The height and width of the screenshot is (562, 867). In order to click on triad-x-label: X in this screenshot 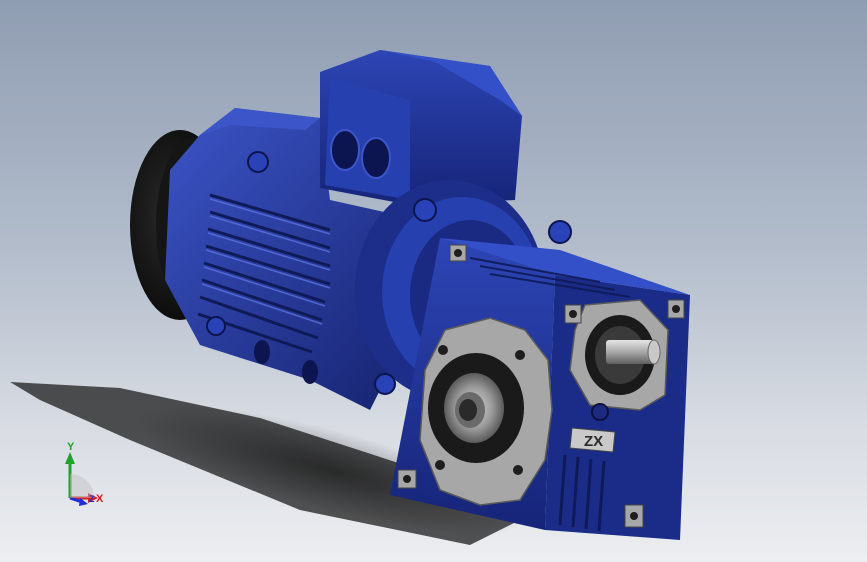, I will do `click(100, 499)`.